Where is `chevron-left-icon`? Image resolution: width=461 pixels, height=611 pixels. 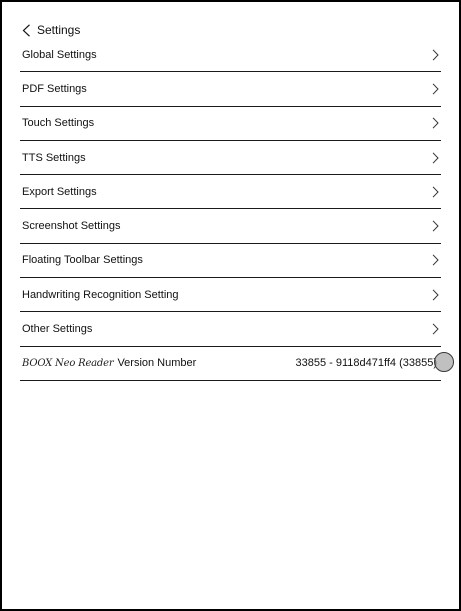 chevron-left-icon is located at coordinates (27, 30).